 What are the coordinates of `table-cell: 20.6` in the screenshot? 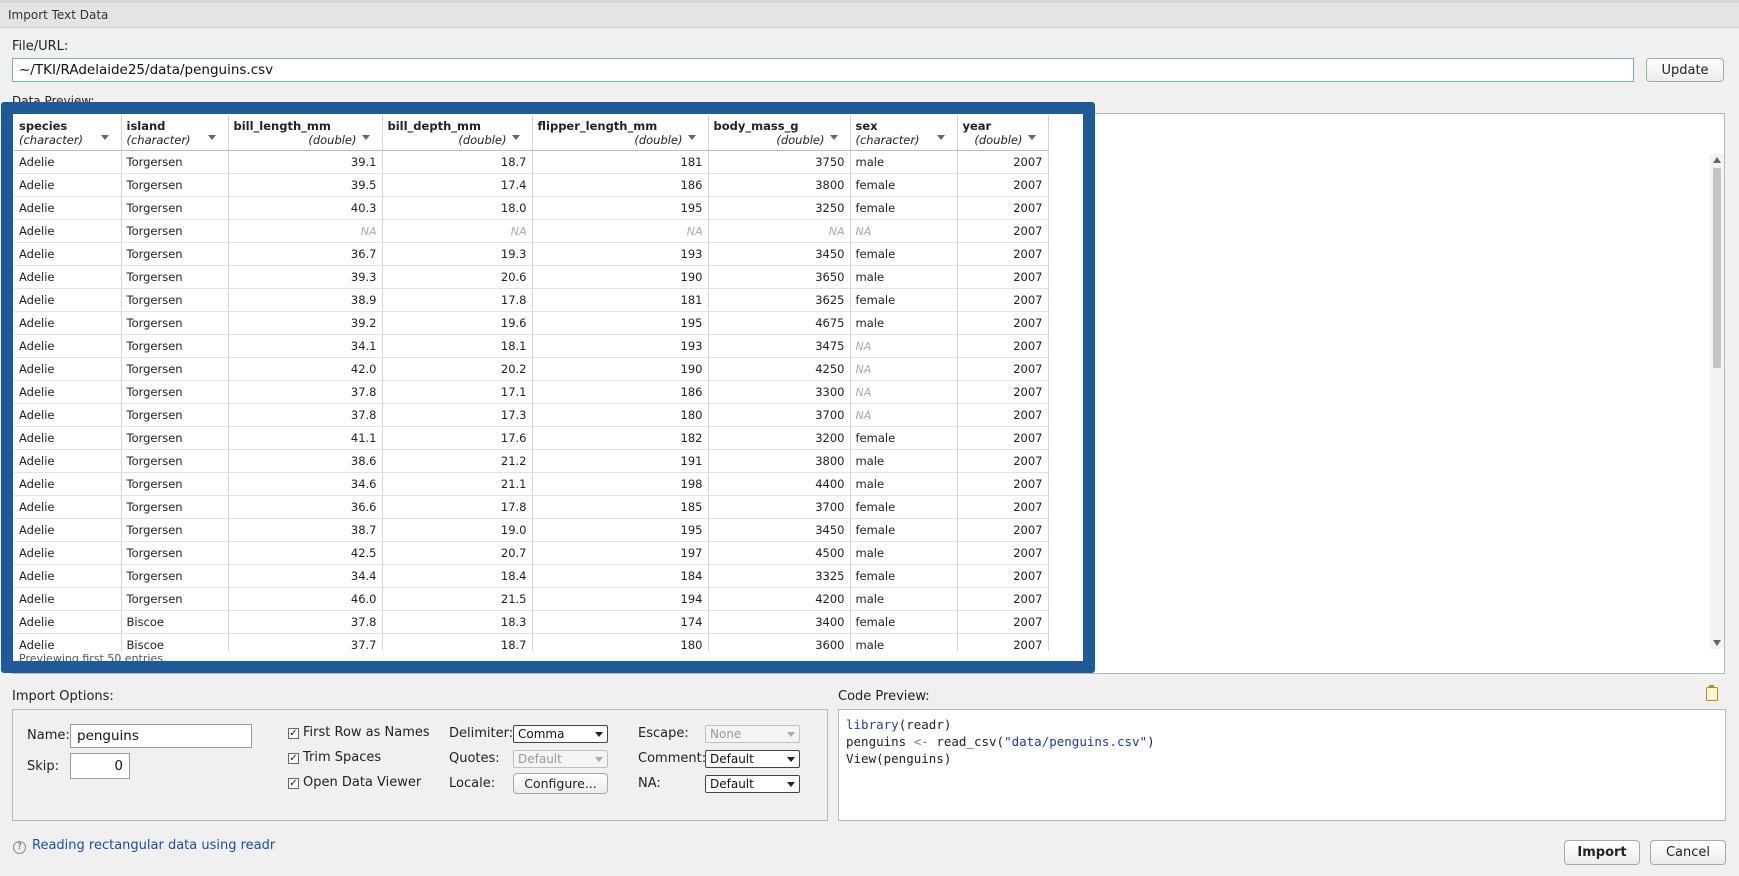 It's located at (457, 277).